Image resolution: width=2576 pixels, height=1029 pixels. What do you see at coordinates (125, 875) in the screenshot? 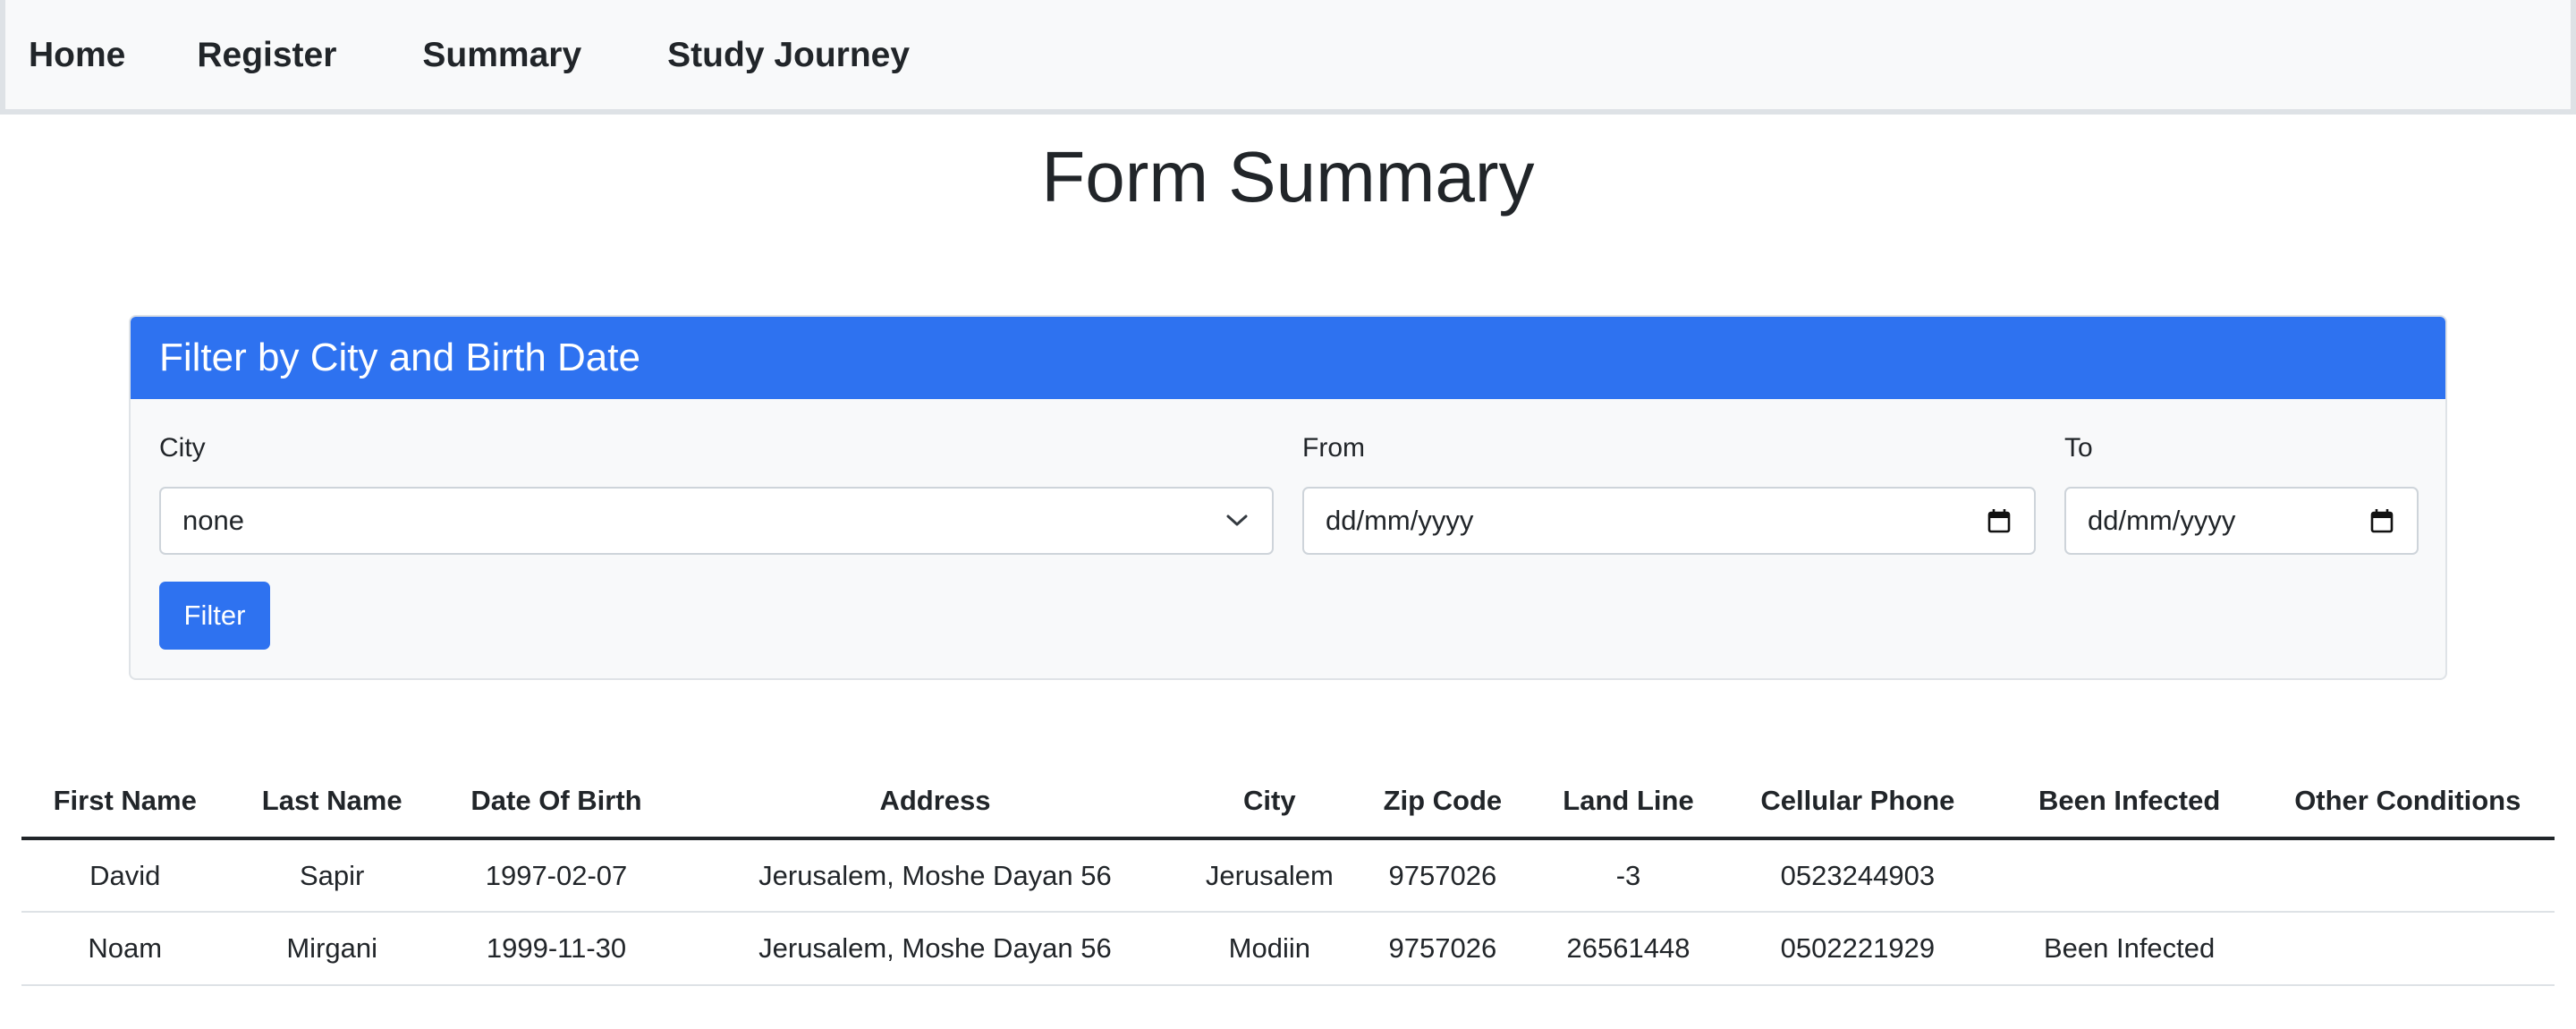
I see `cell-first-name: David` at bounding box center [125, 875].